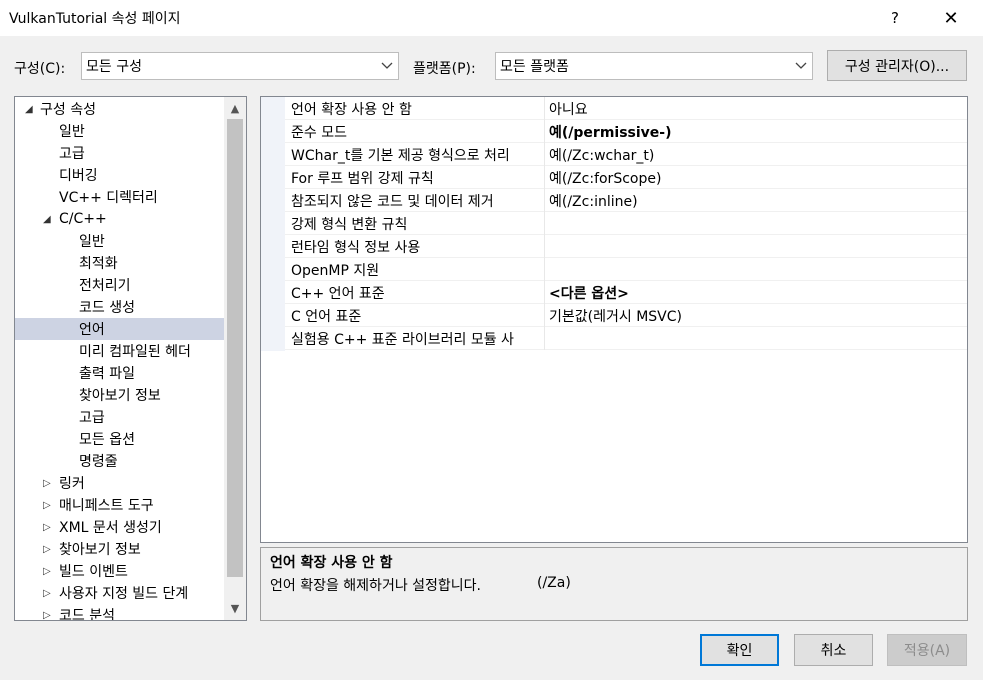  What do you see at coordinates (331, 563) in the screenshot?
I see `description-title: 언어 확장 사용 안 함` at bounding box center [331, 563].